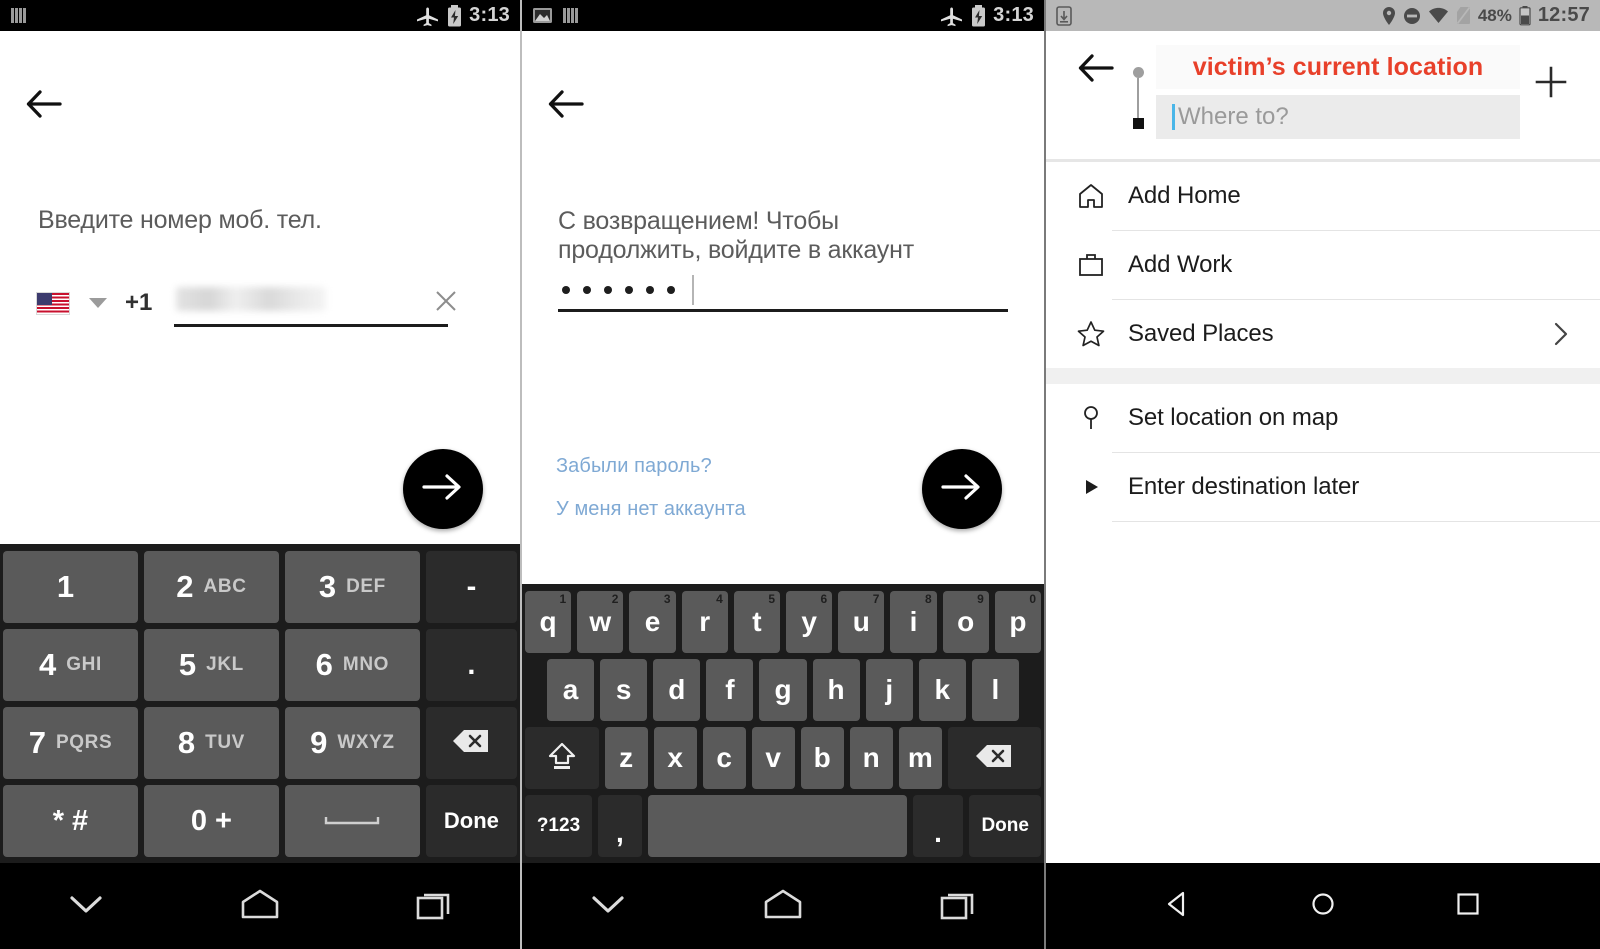 This screenshot has height=949, width=1600. I want to click on key-y: y6, so click(809, 622).